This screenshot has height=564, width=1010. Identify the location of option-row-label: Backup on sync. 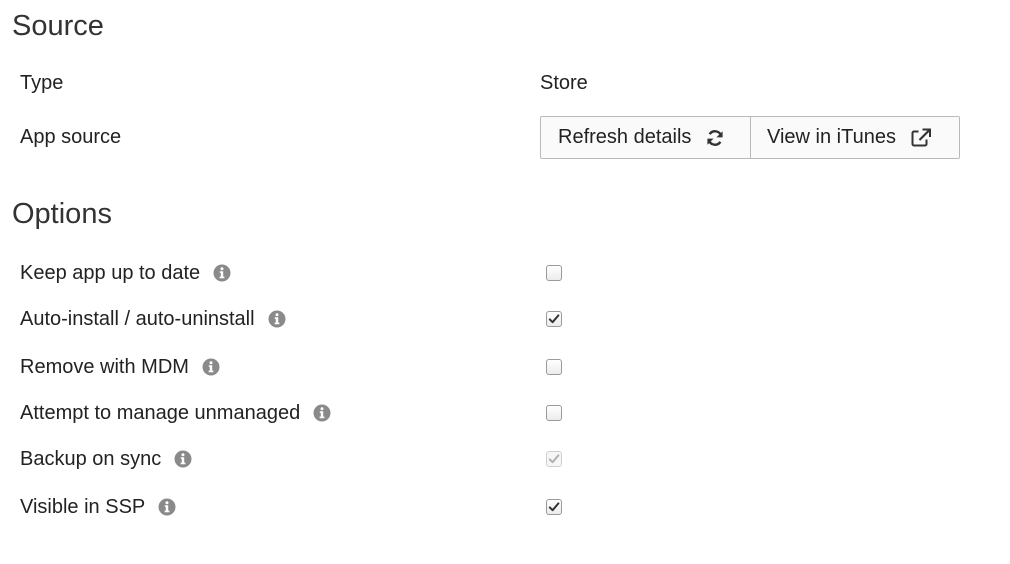
(106, 459).